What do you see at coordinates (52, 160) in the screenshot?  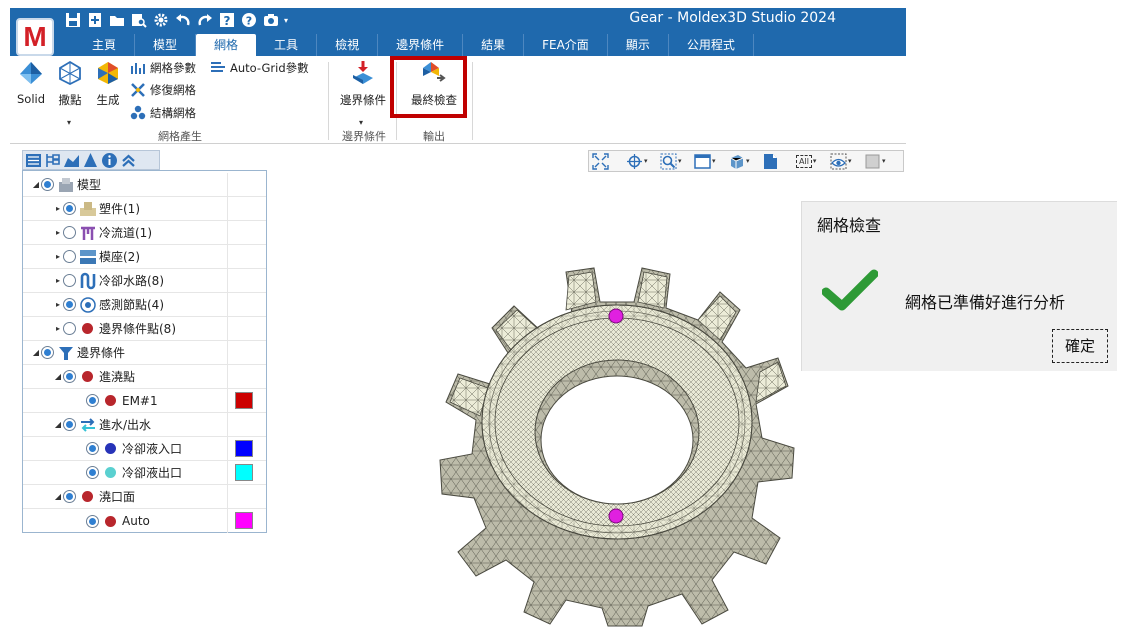 I see `tree-view-icon` at bounding box center [52, 160].